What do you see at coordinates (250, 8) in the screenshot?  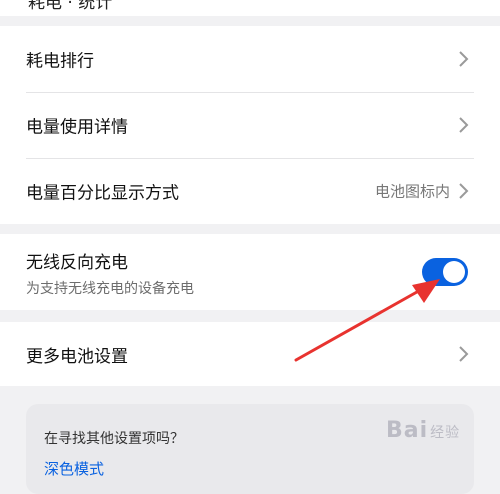 I see `top-card-fragment: 耗电 · 统计` at bounding box center [250, 8].